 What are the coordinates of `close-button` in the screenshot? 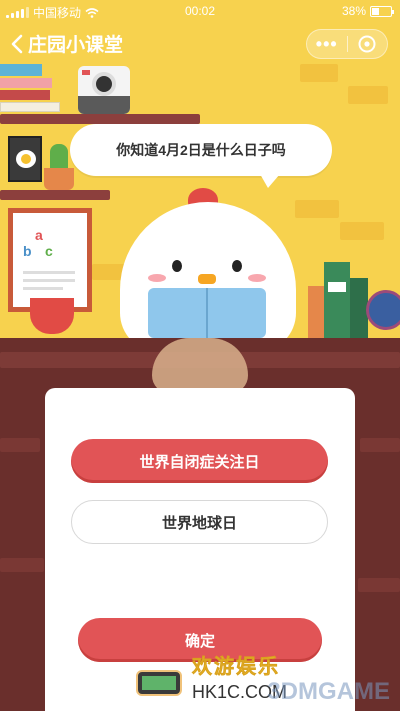 It's located at (368, 44).